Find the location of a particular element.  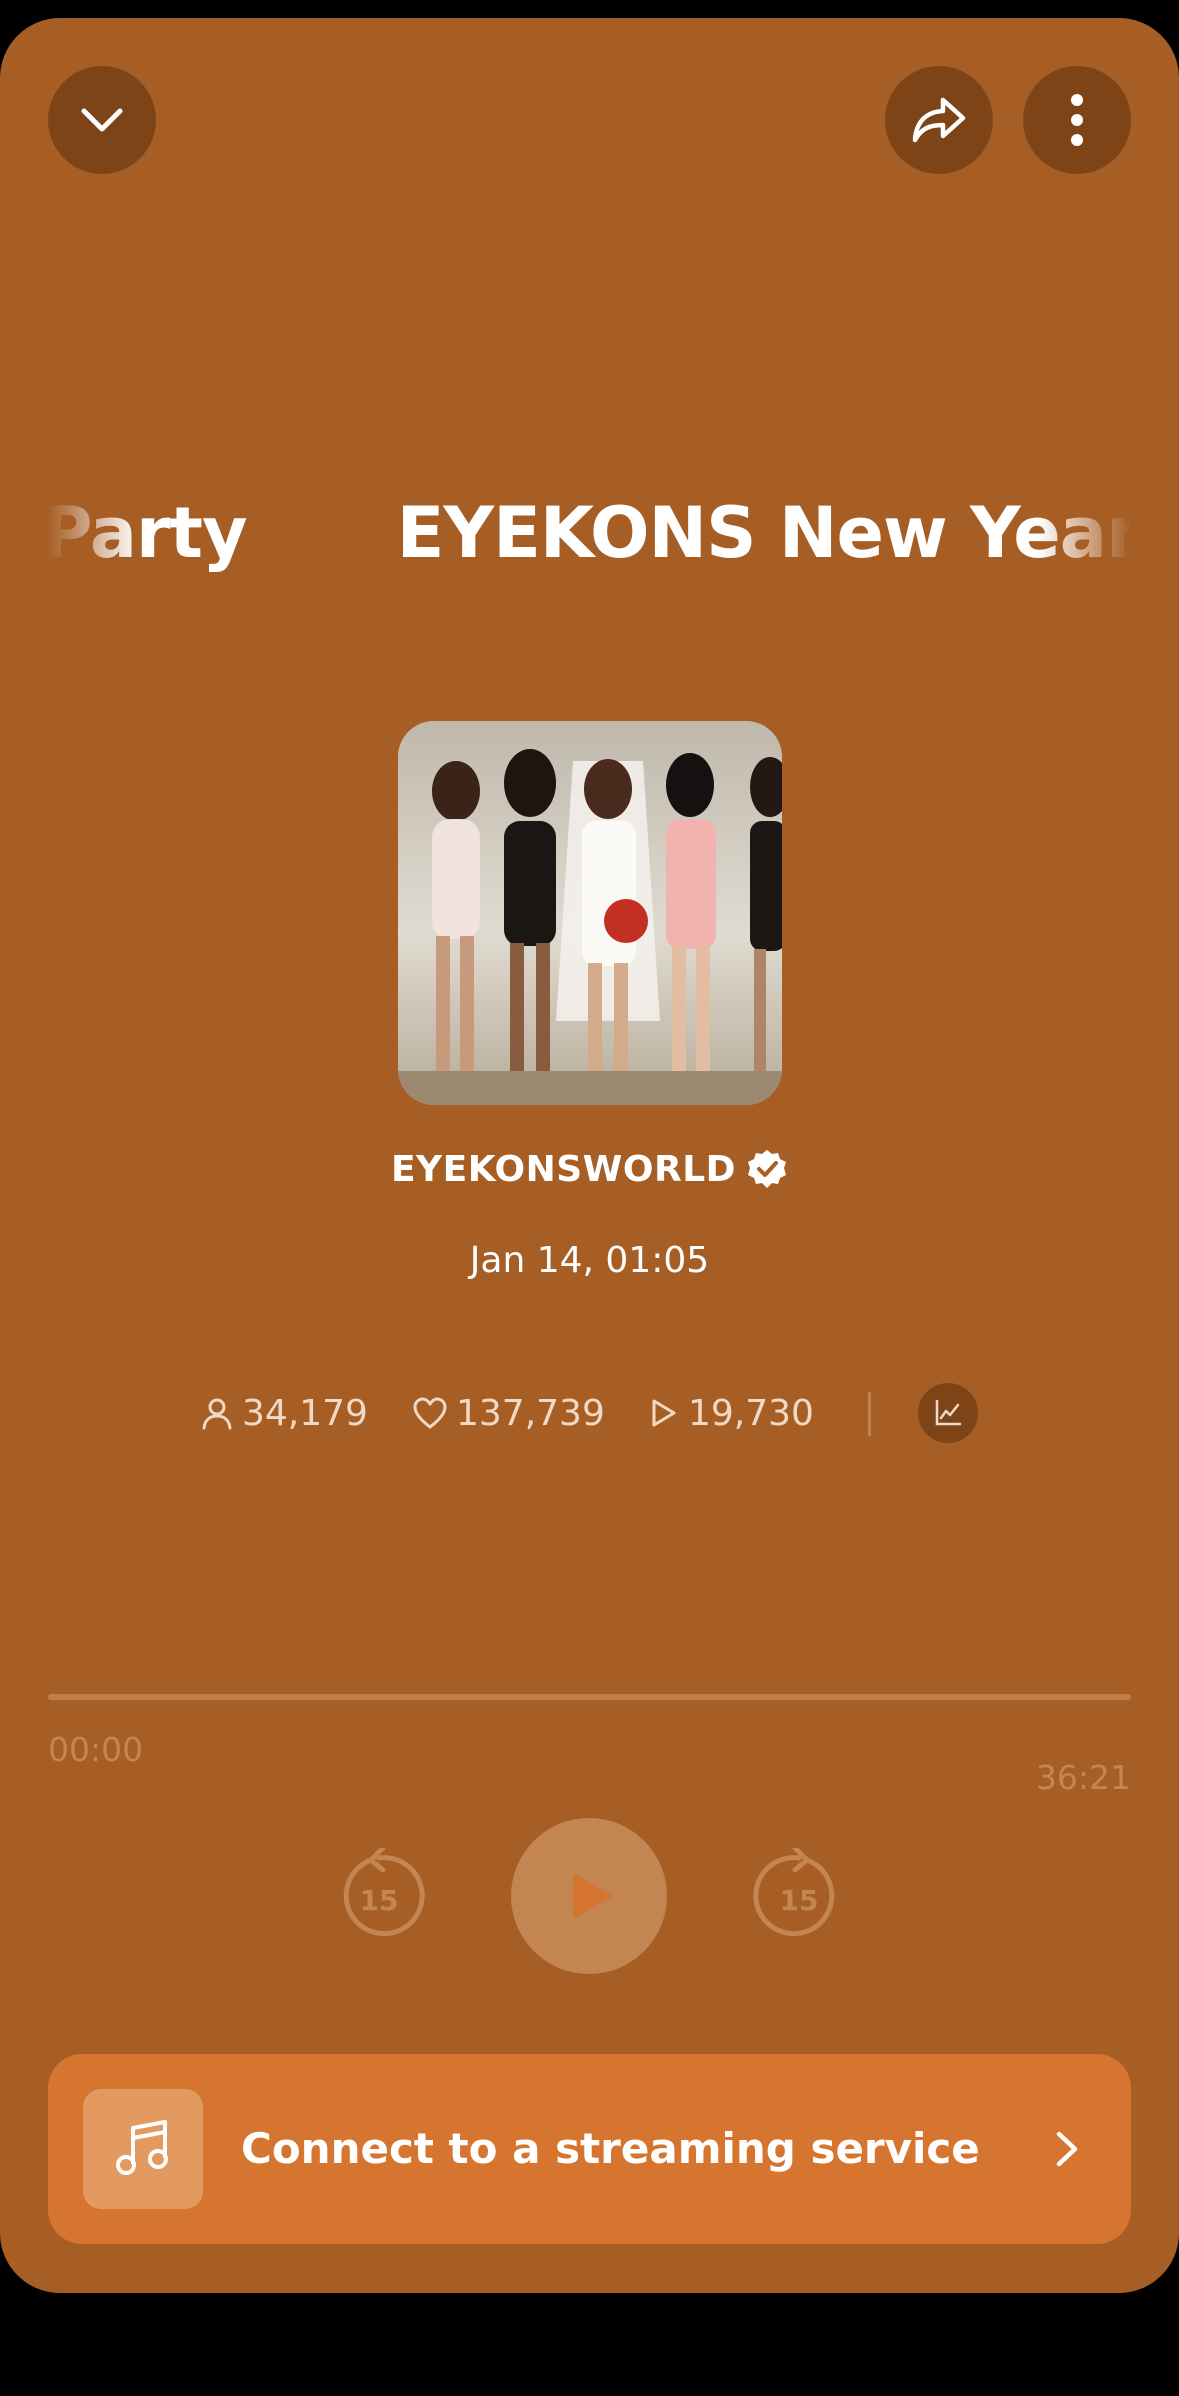

share-button is located at coordinates (939, 120).